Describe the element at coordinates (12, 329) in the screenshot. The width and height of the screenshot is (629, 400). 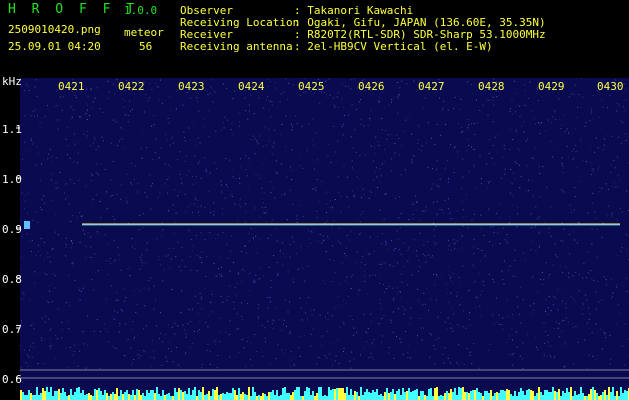
I see `freq-tick: 0.7` at that location.